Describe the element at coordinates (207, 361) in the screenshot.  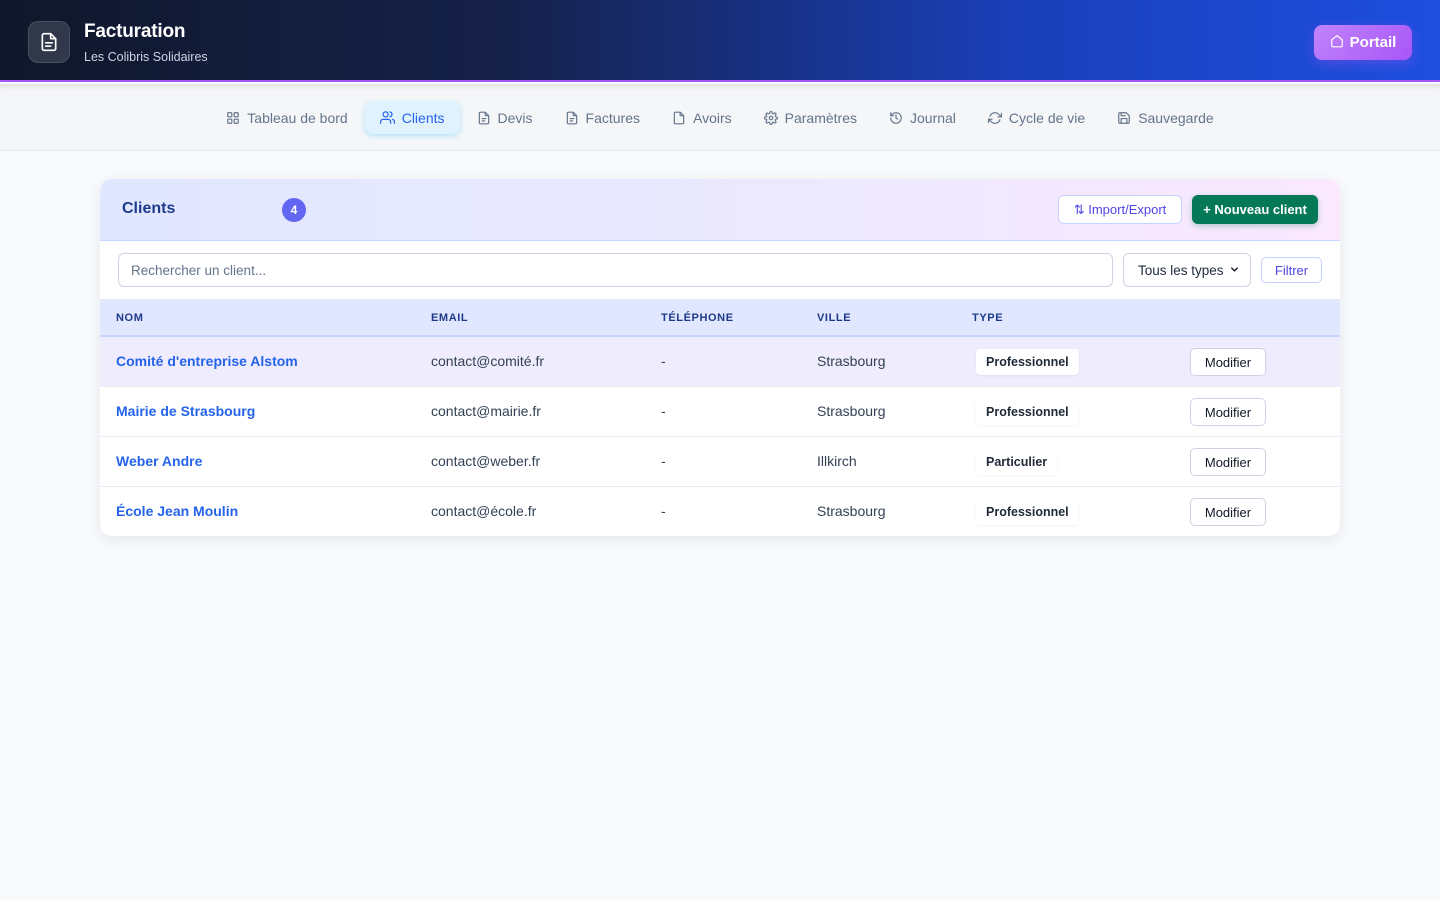
I see `client-name-link: Comité d'entreprise Alstom` at that location.